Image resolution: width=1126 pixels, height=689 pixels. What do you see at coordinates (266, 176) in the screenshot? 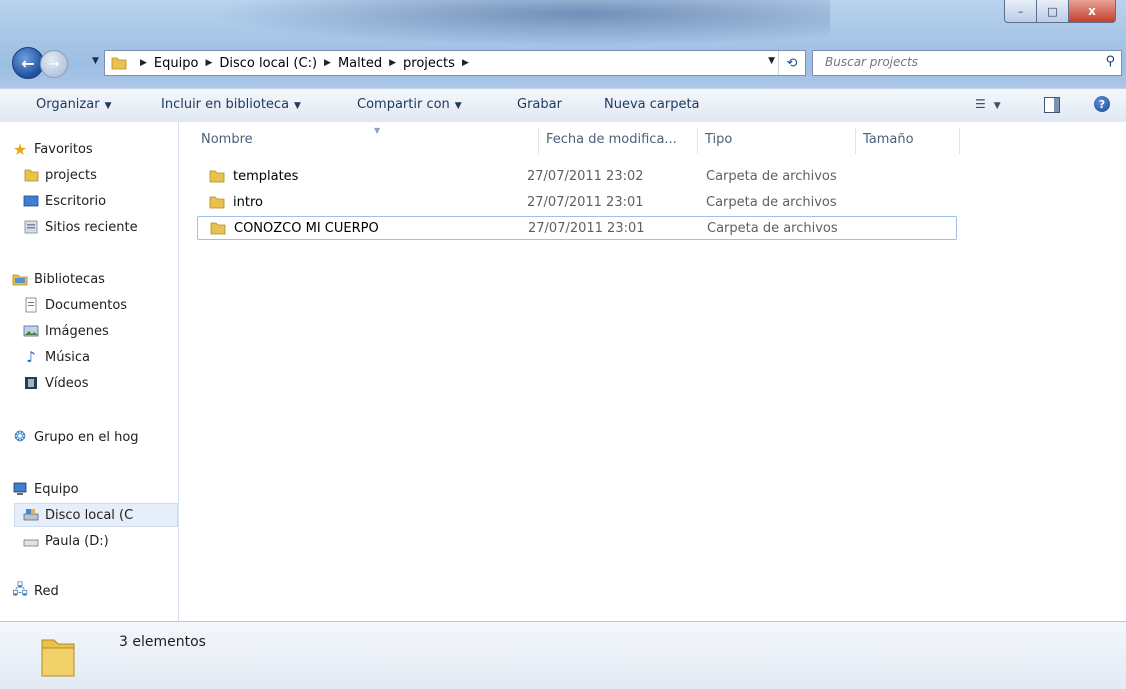
I see `file-name: templates` at bounding box center [266, 176].